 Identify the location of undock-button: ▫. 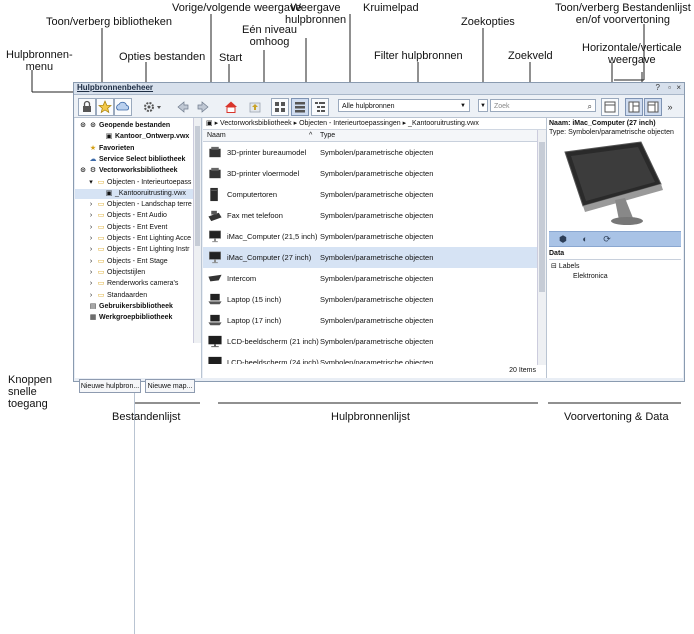
(669, 87).